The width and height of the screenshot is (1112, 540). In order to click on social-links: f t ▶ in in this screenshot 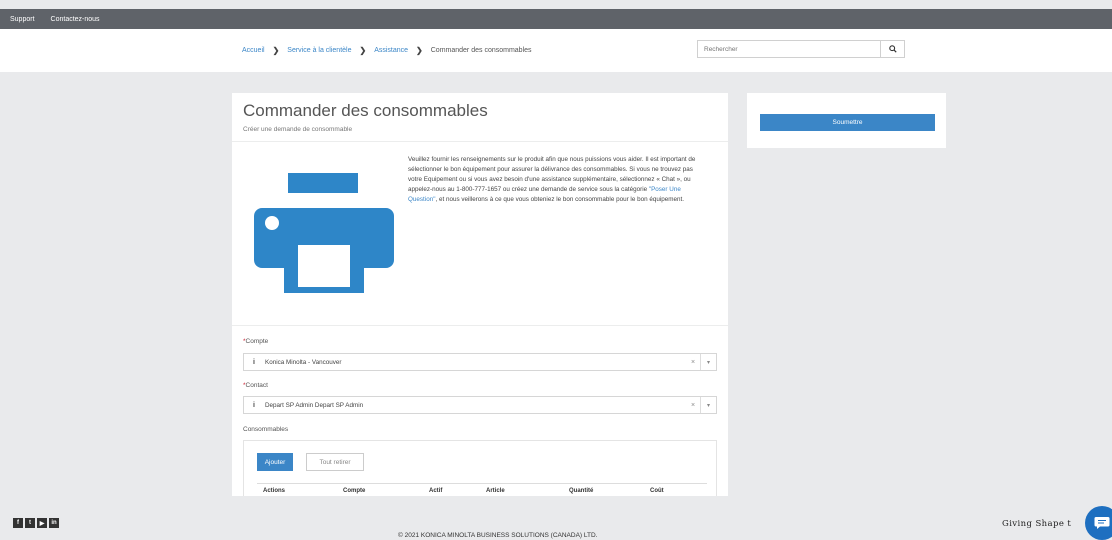, I will do `click(36, 523)`.